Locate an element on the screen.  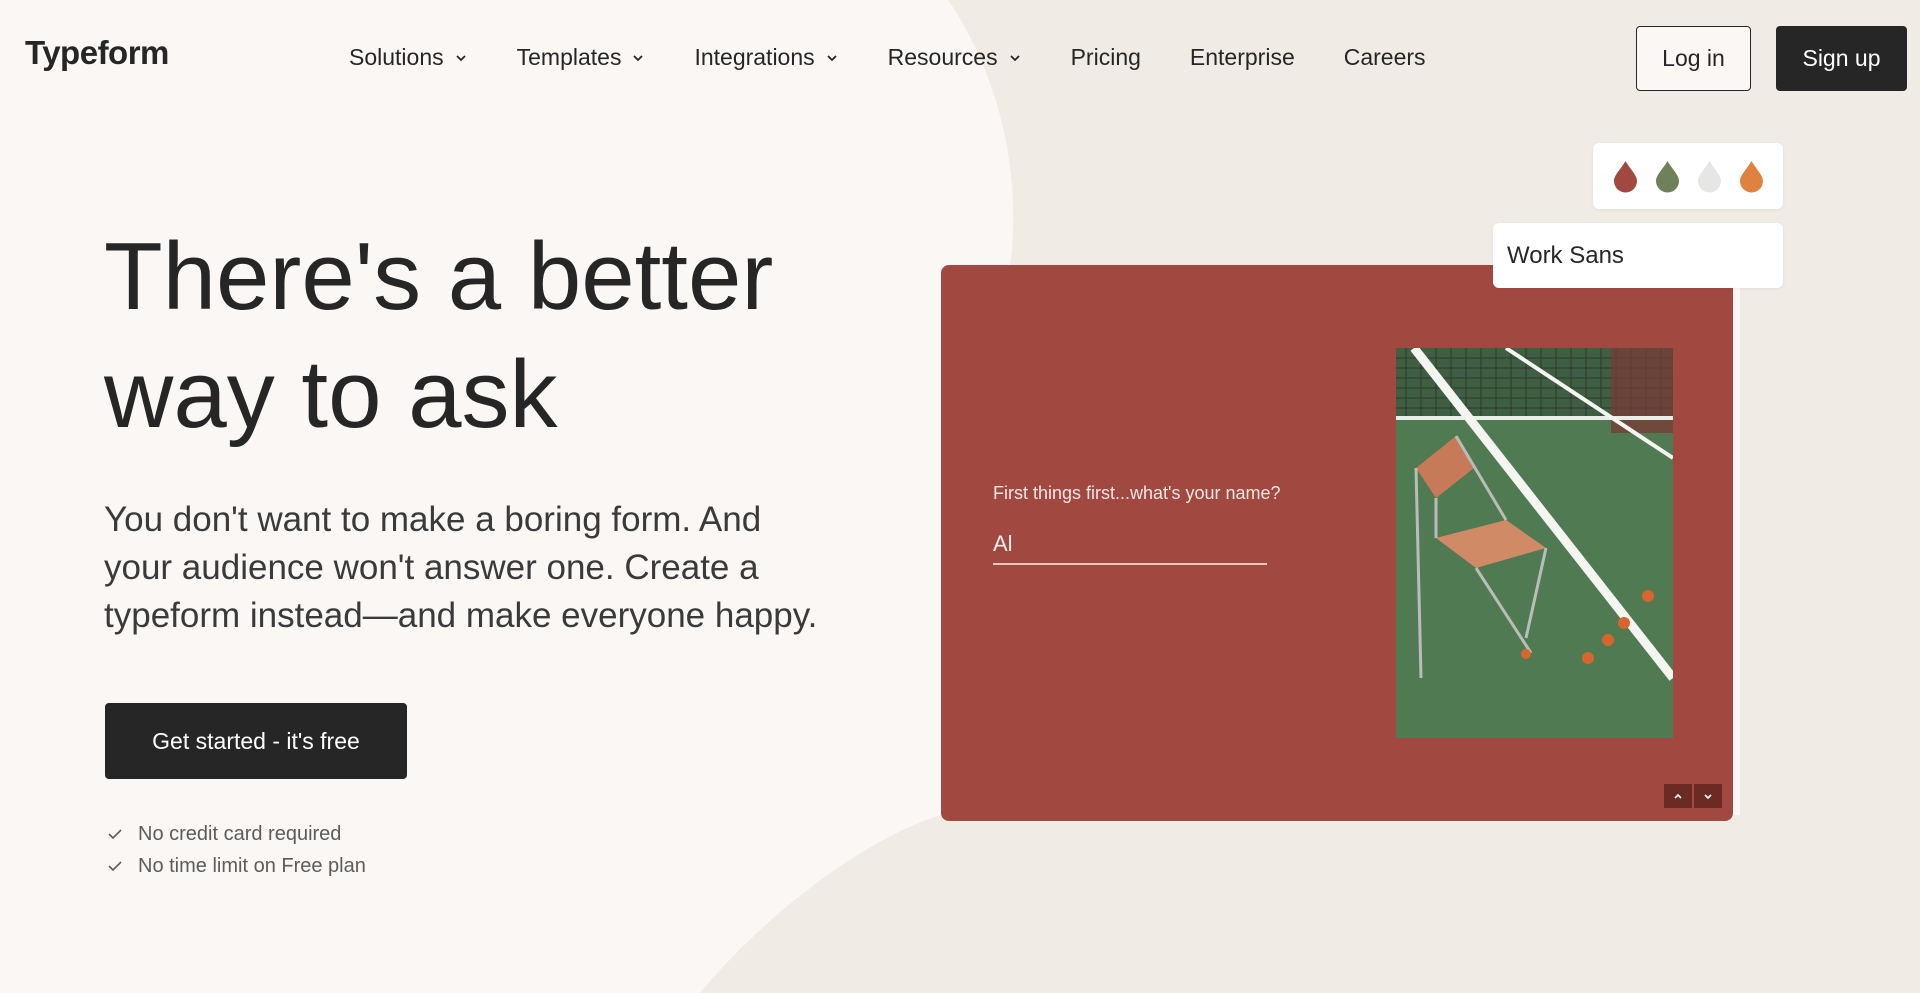
nav-label: Templates is located at coordinates (569, 57).